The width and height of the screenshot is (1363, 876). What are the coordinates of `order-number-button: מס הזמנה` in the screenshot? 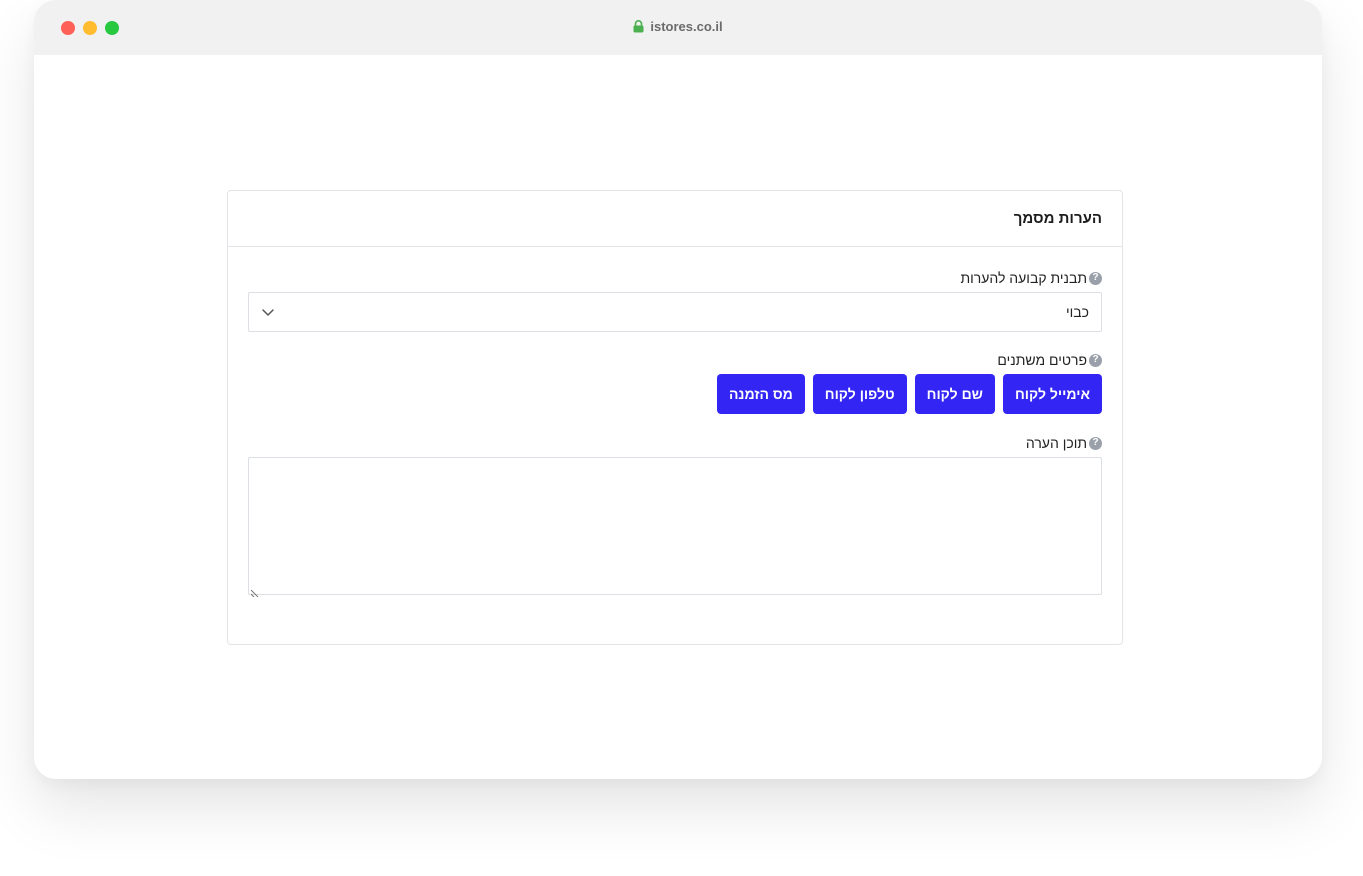 It's located at (760, 394).